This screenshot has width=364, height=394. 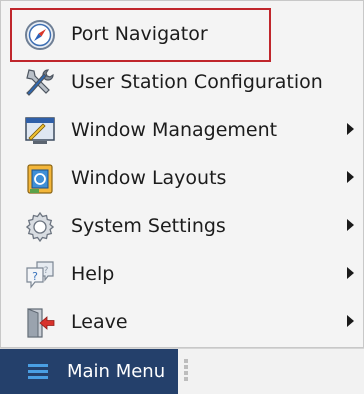 I want to click on menu-item-label: User Station Configuration, so click(x=197, y=82).